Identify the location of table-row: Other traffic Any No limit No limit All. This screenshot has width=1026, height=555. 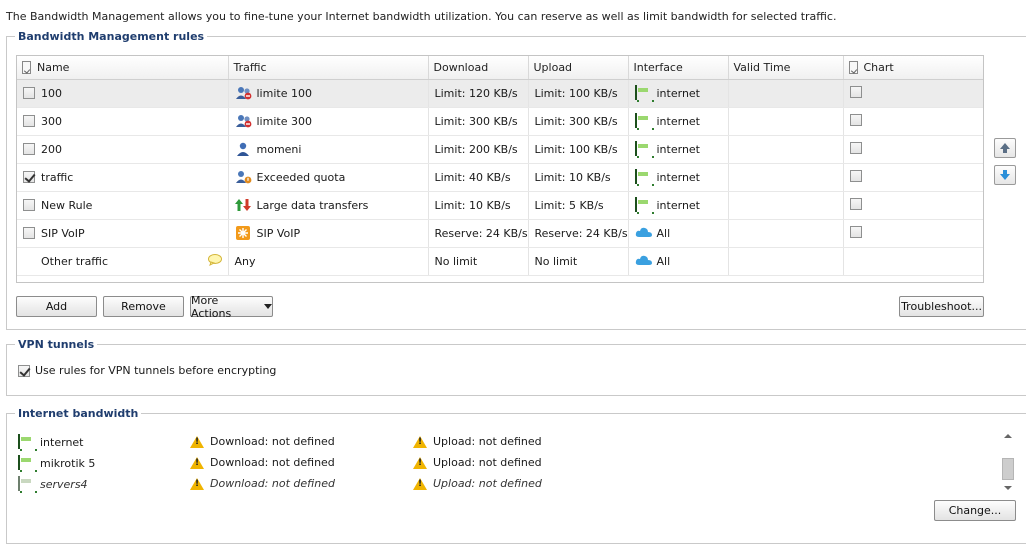
(500, 261).